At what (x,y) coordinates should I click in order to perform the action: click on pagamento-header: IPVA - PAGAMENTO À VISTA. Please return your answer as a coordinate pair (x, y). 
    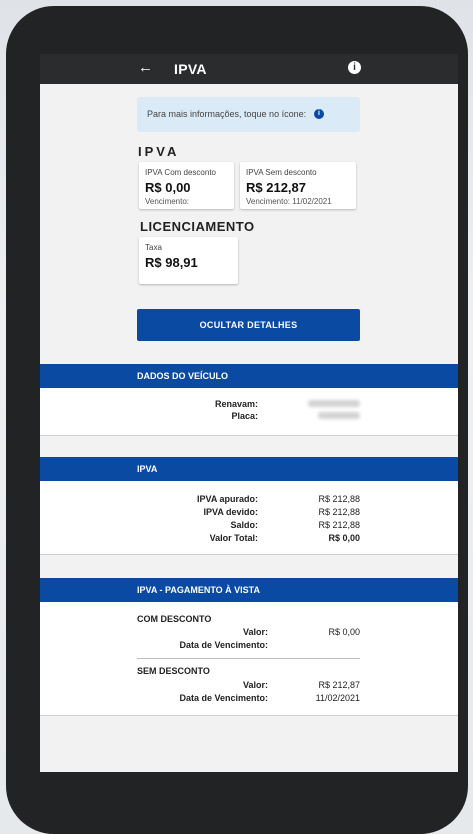
    Looking at the image, I should click on (249, 590).